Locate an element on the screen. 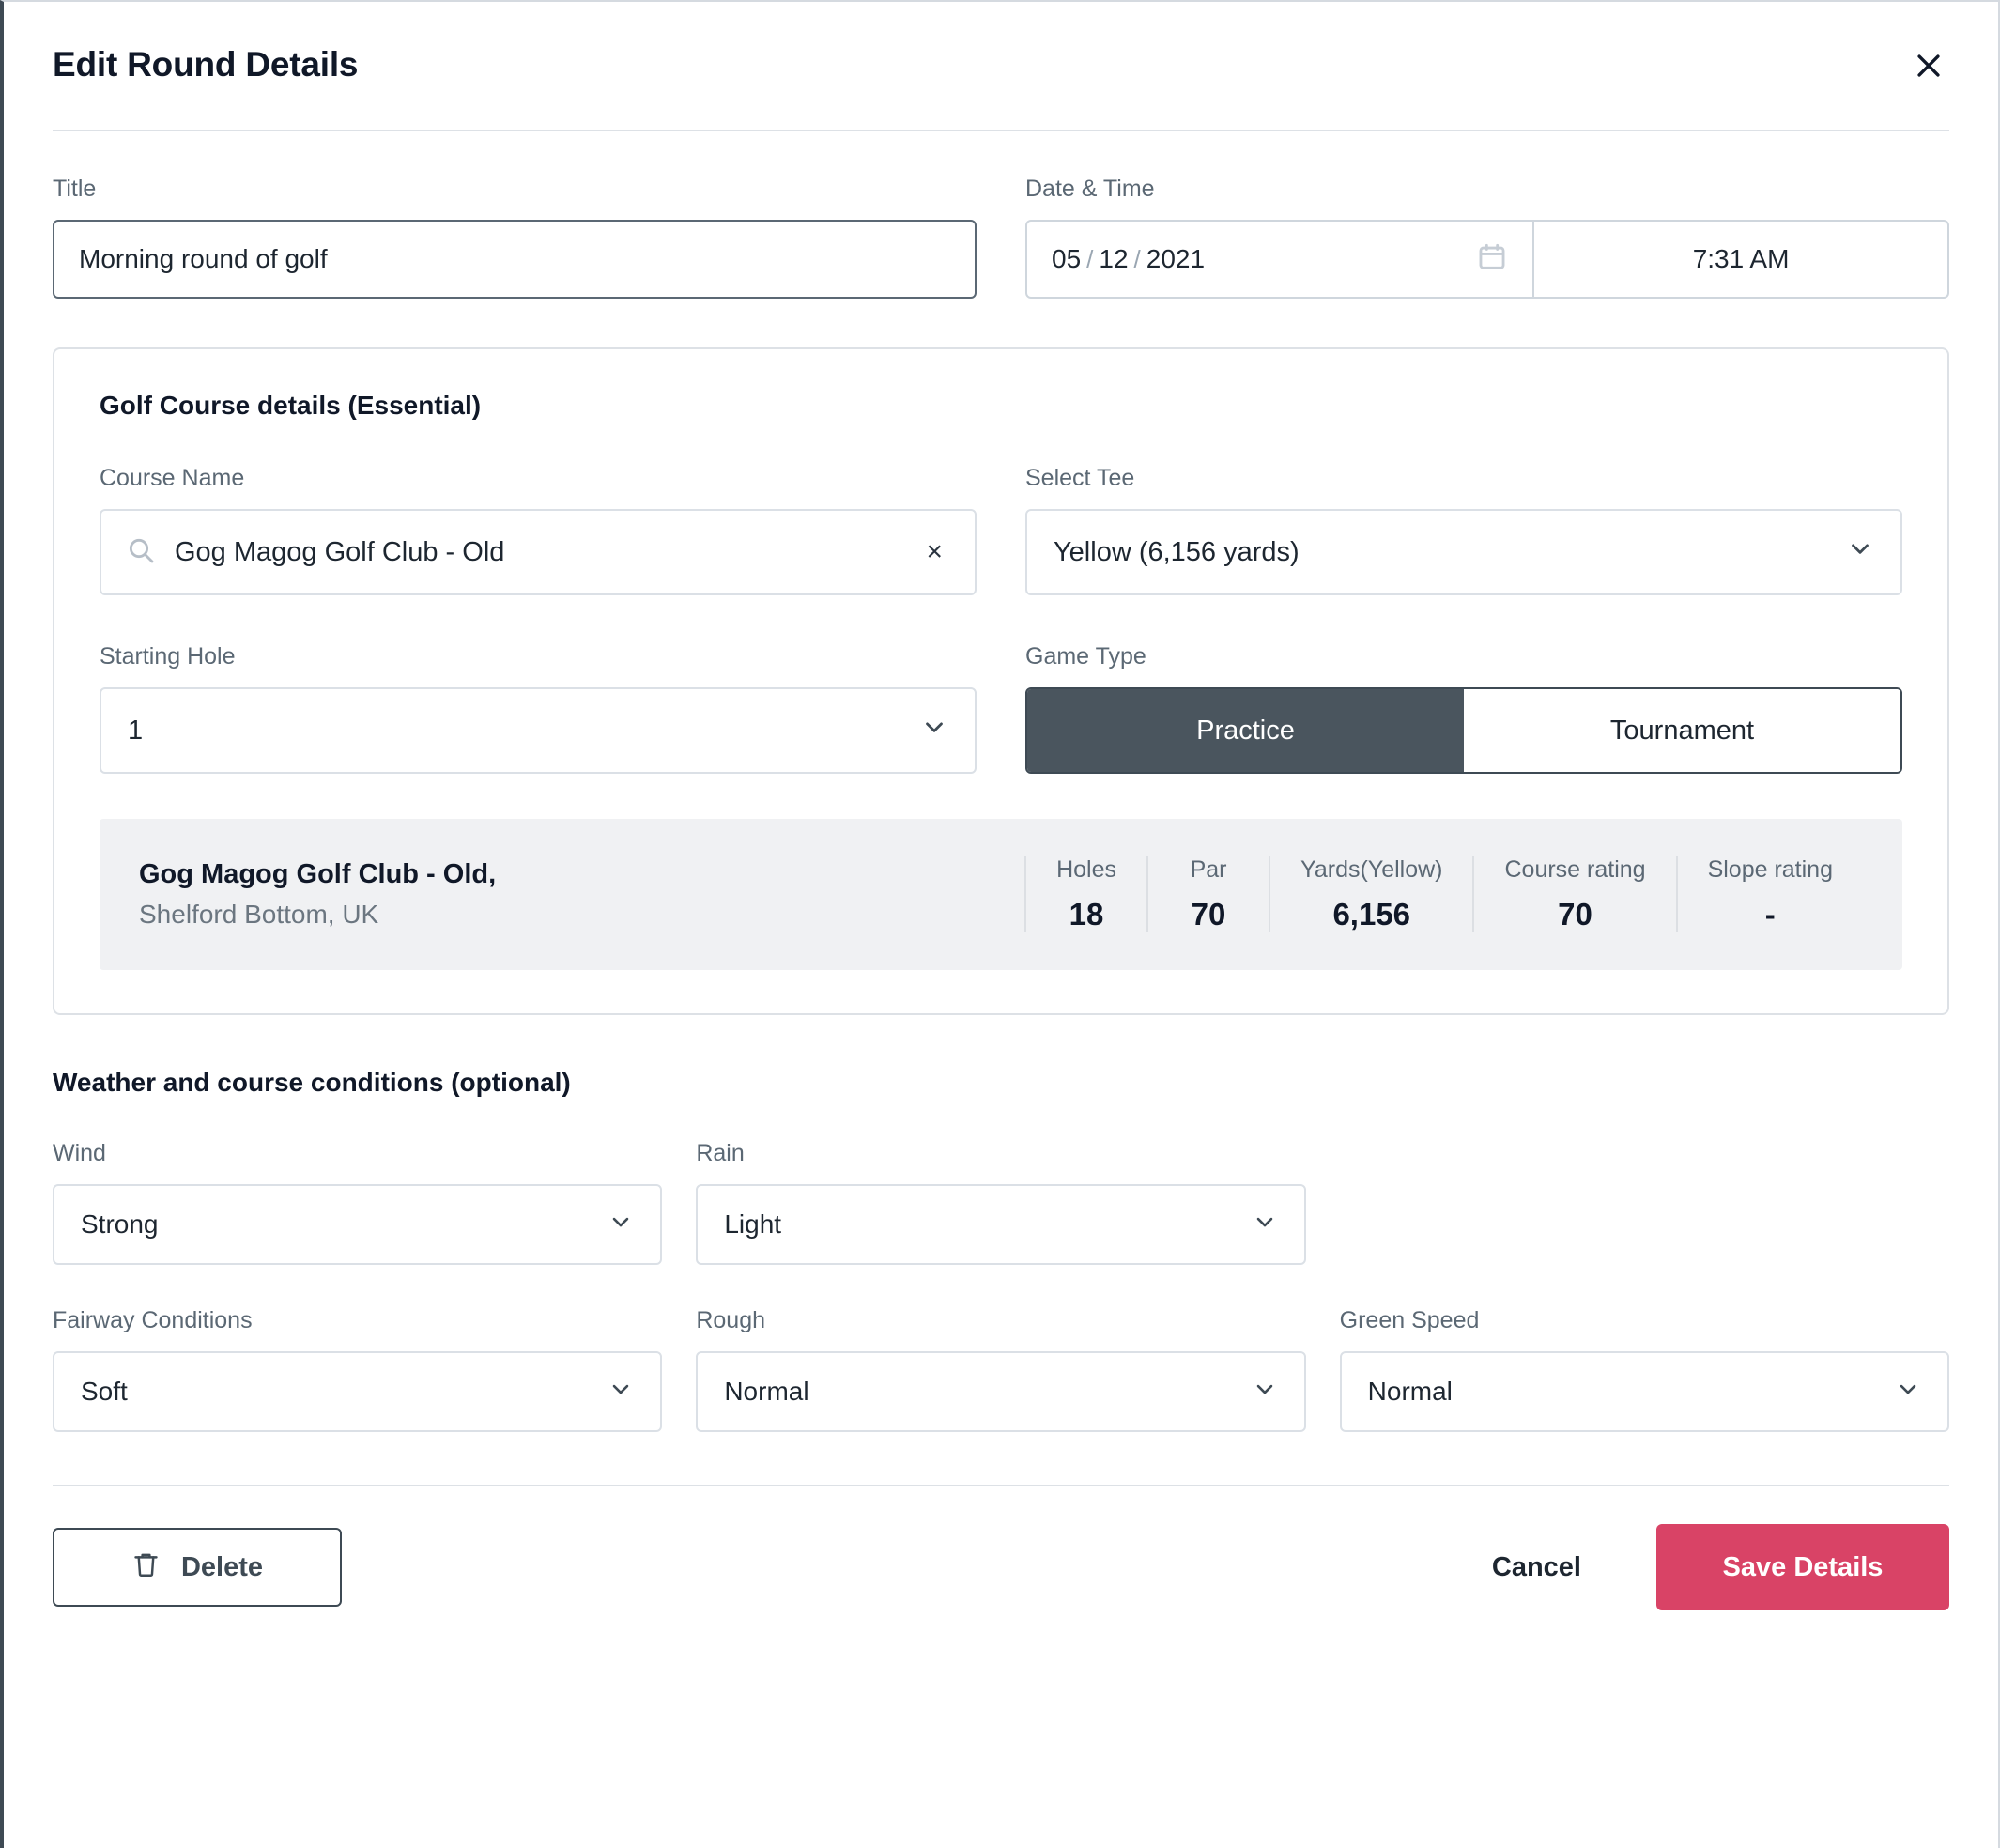 This screenshot has width=2000, height=1848. wind-group: Wind Strong is located at coordinates (358, 1202).